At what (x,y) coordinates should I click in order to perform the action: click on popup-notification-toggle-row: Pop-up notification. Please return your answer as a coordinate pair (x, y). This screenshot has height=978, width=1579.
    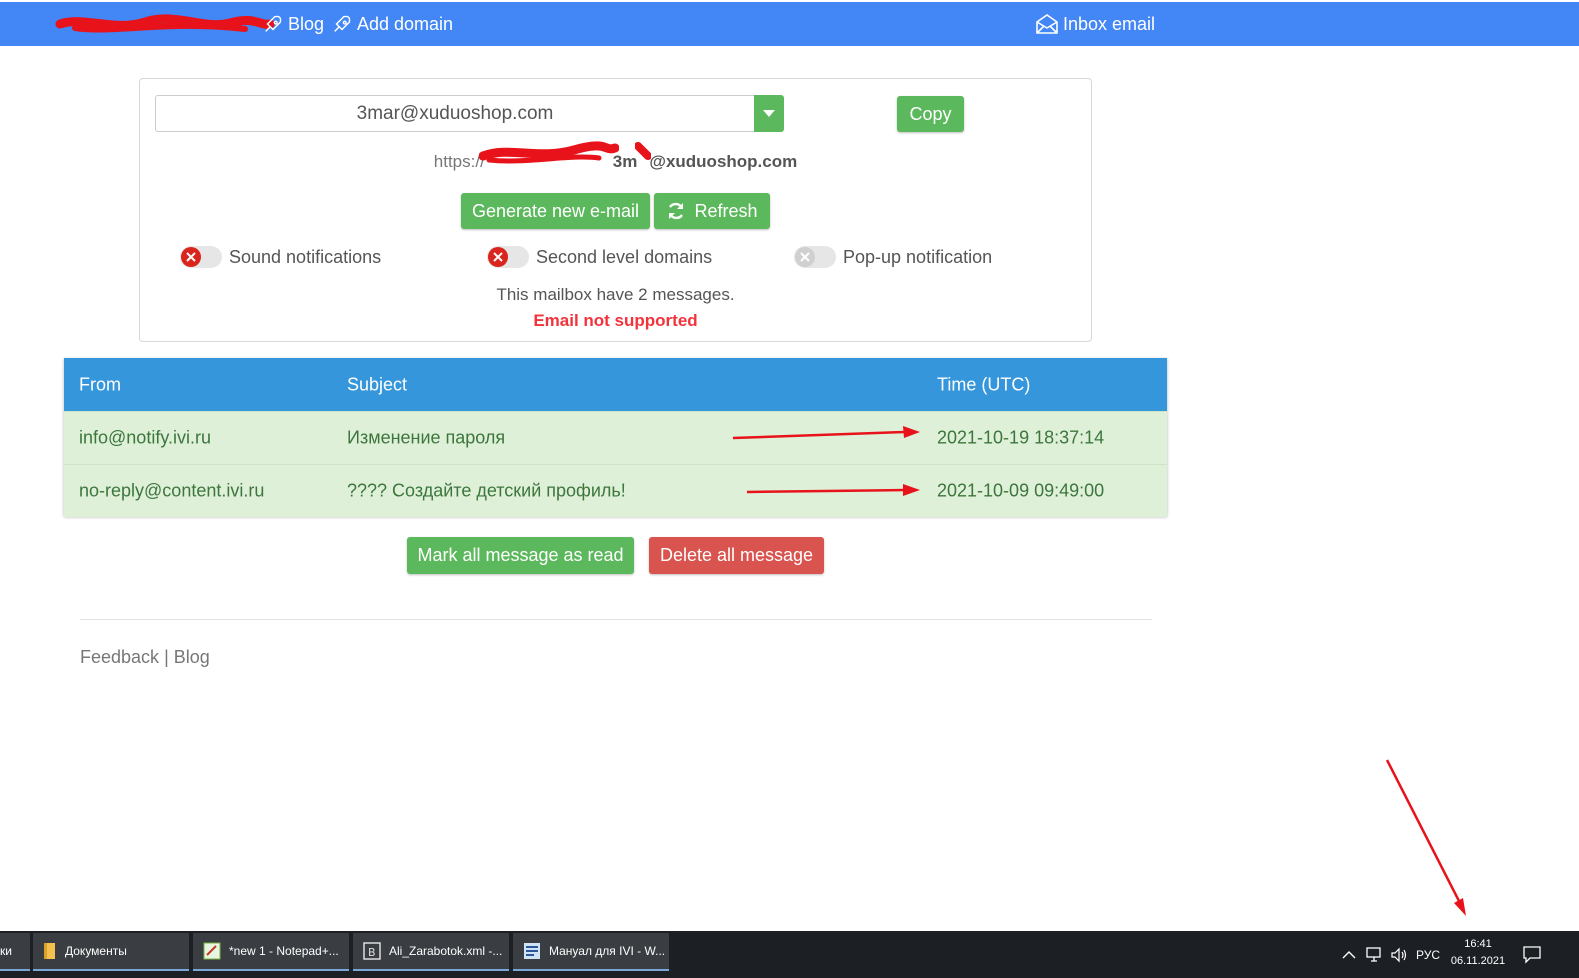
    Looking at the image, I should click on (893, 257).